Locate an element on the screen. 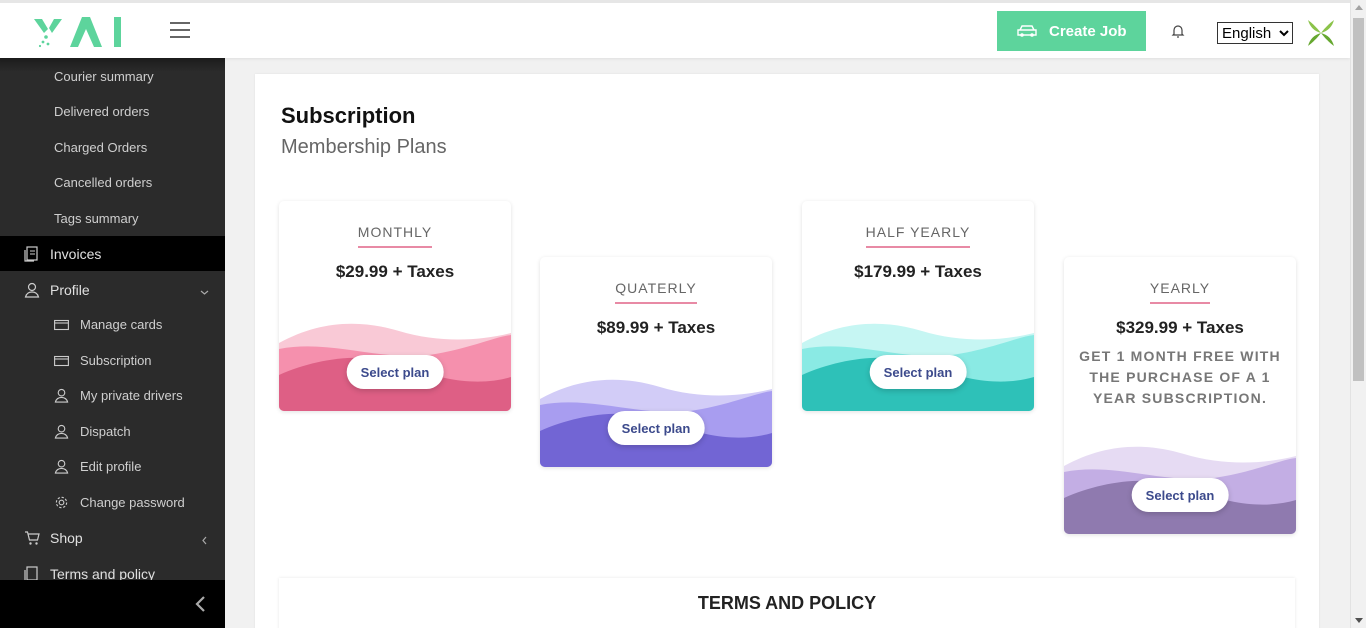 Image resolution: width=1366 pixels, height=628 pixels. collapse-sidebar-chevron-icon is located at coordinates (201, 604).